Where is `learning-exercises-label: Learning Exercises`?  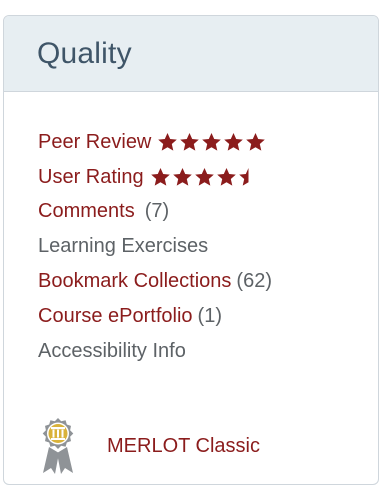 learning-exercises-label: Learning Exercises is located at coordinates (123, 246).